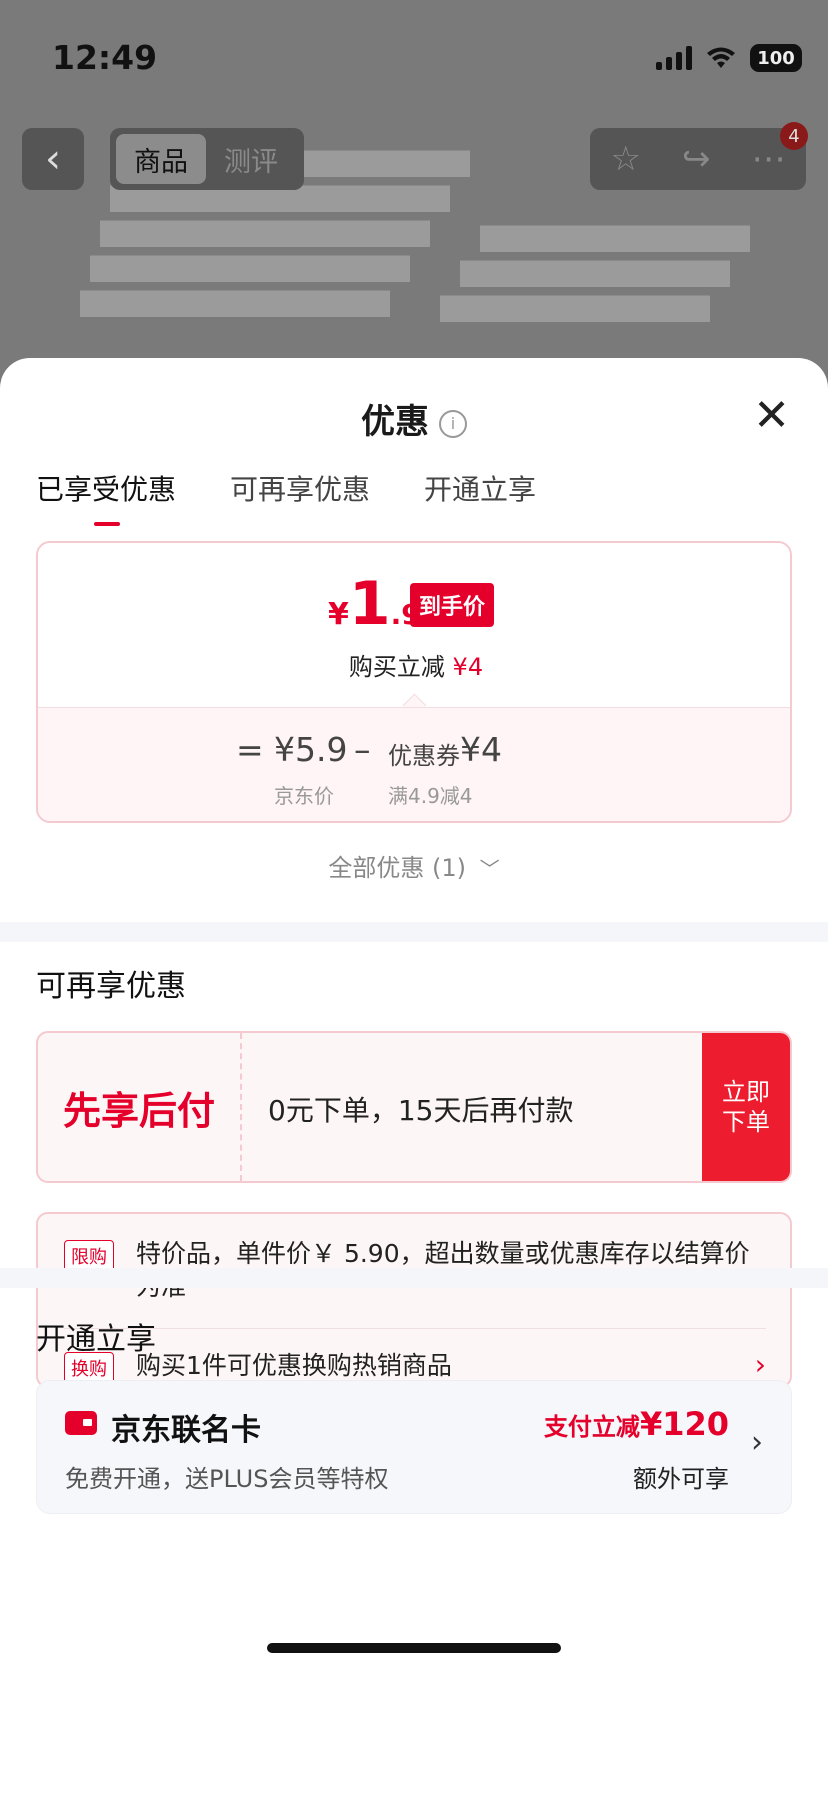  What do you see at coordinates (746, 1107) in the screenshot?
I see `order-now-button: 立即 下单` at bounding box center [746, 1107].